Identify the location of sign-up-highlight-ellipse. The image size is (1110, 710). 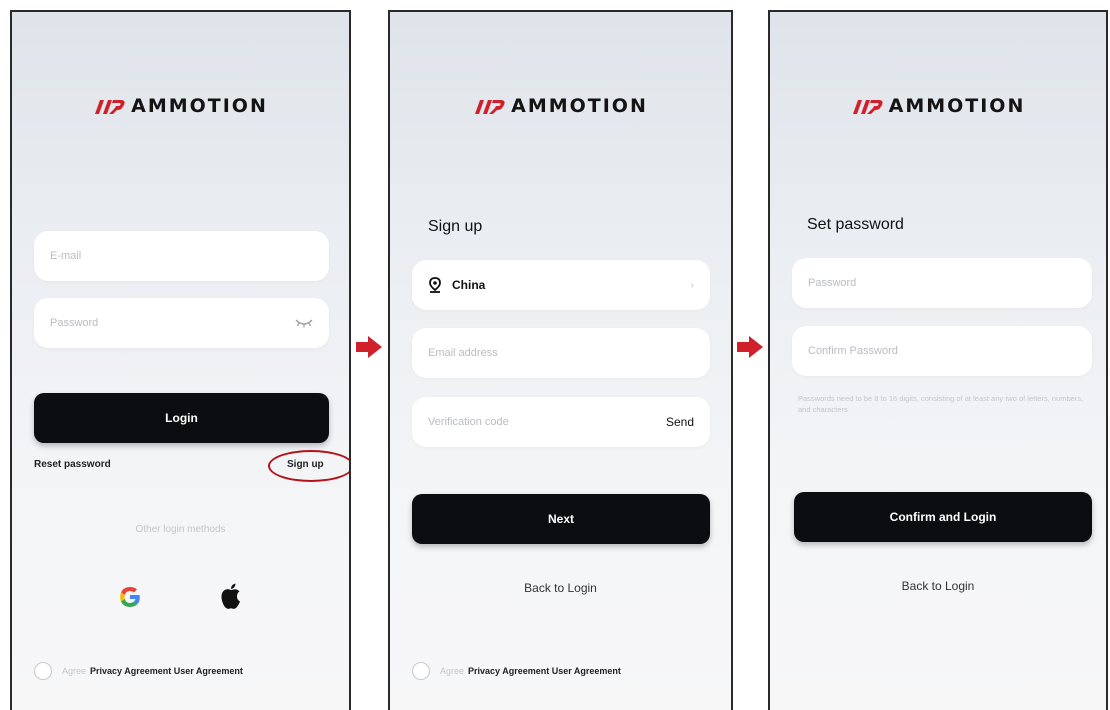
(308, 466).